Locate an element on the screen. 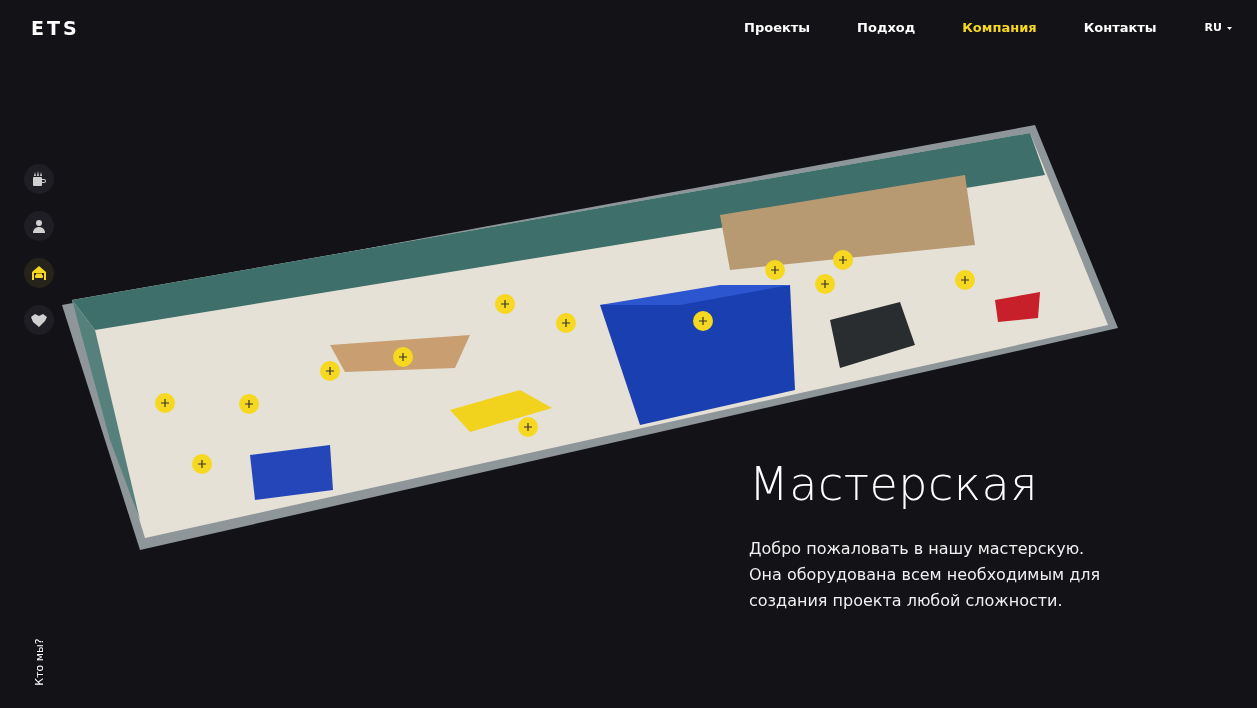 This screenshot has height=708, width=1257. caret-icon is located at coordinates (1229, 28).